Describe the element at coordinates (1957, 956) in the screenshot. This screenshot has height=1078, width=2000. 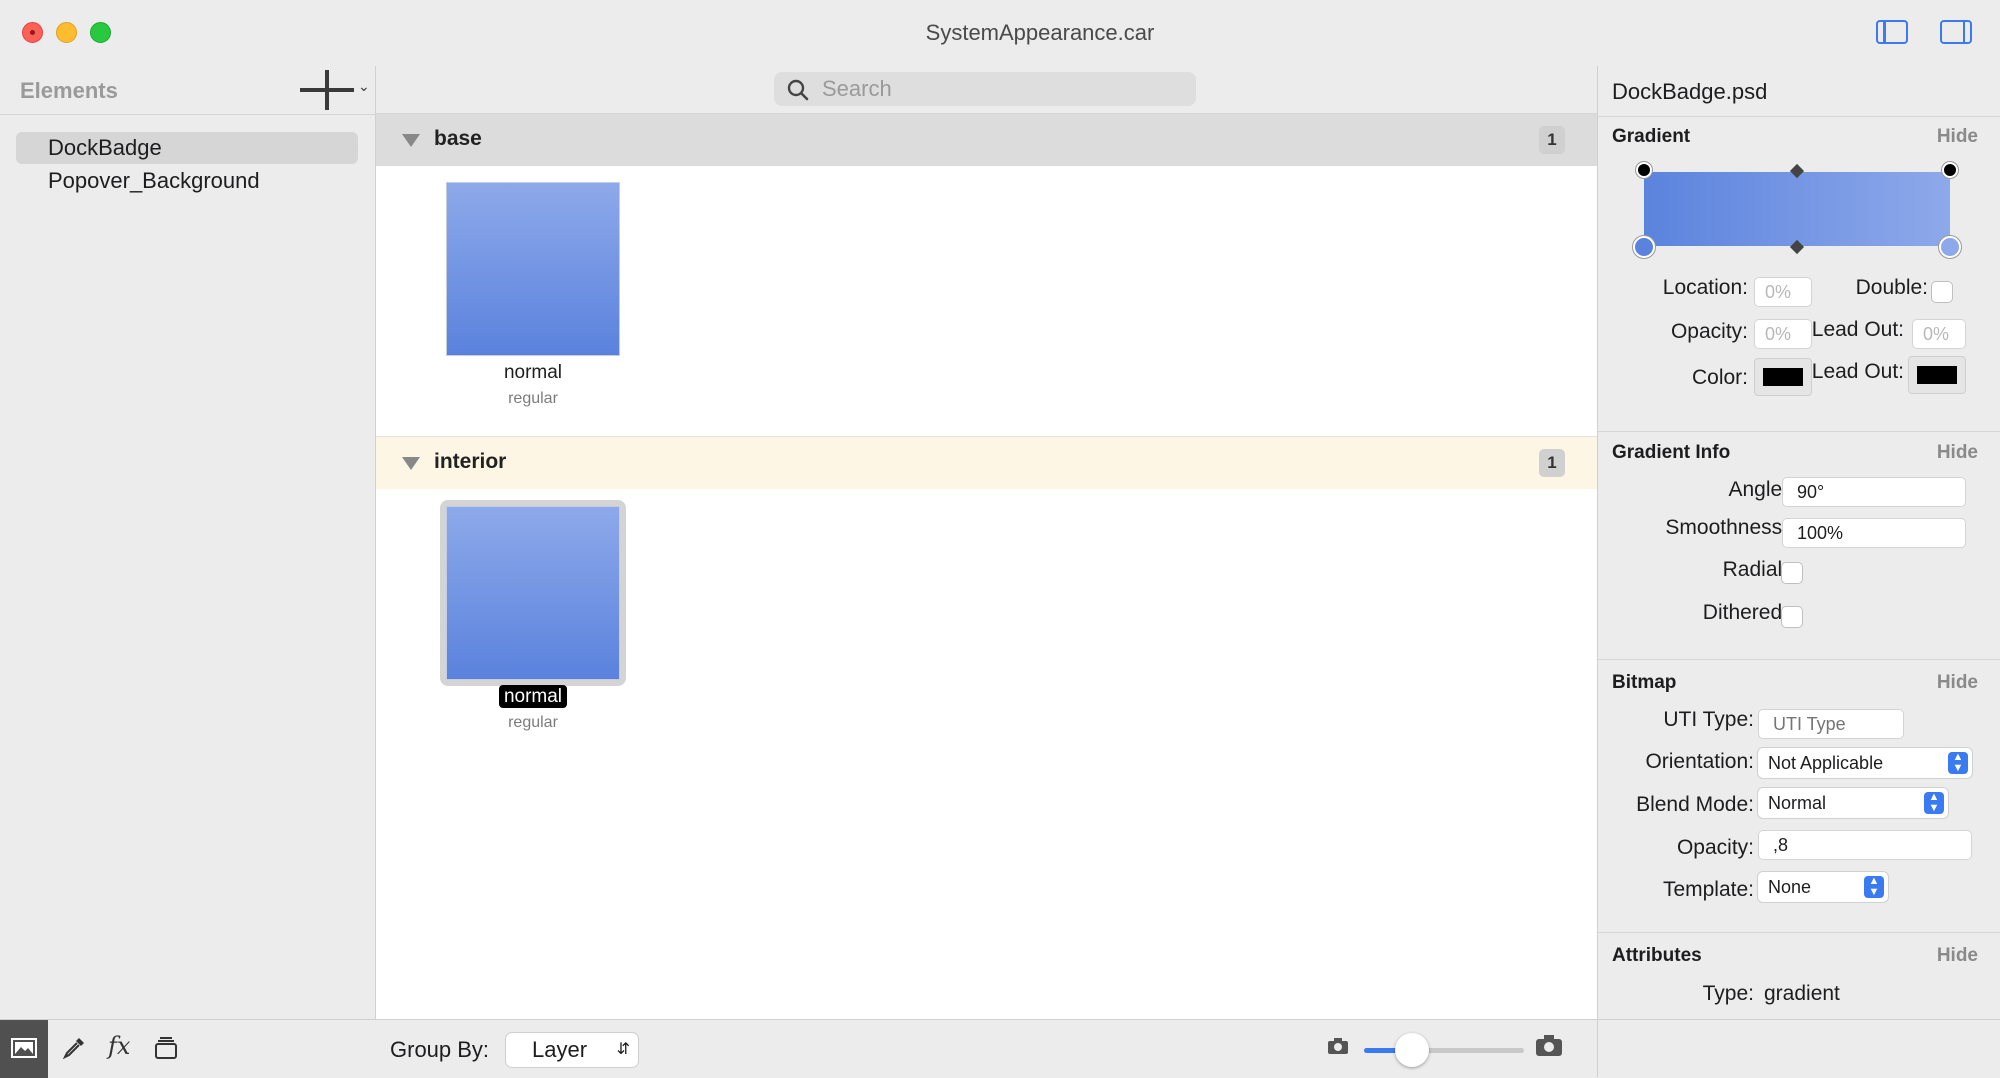
I see `attributes-hide-button: Hide` at that location.